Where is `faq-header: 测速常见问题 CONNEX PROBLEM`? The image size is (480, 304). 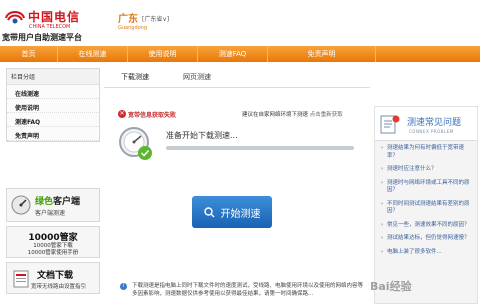
faq-header: 测速常见问题 CONNEX PROBLEM is located at coordinates (426, 124).